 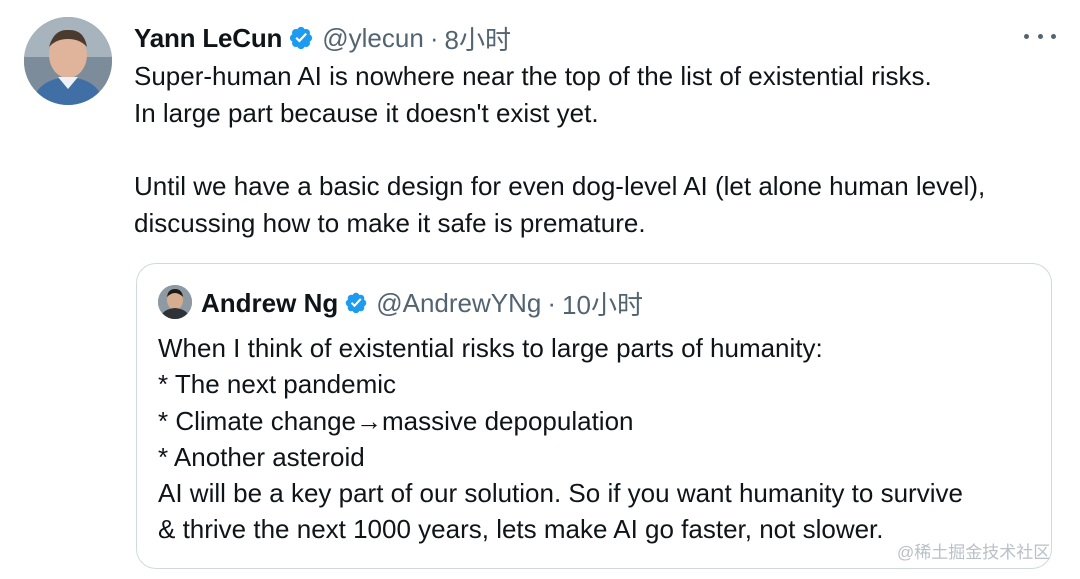 What do you see at coordinates (208, 38) in the screenshot?
I see `author-name: Yann LeCun` at bounding box center [208, 38].